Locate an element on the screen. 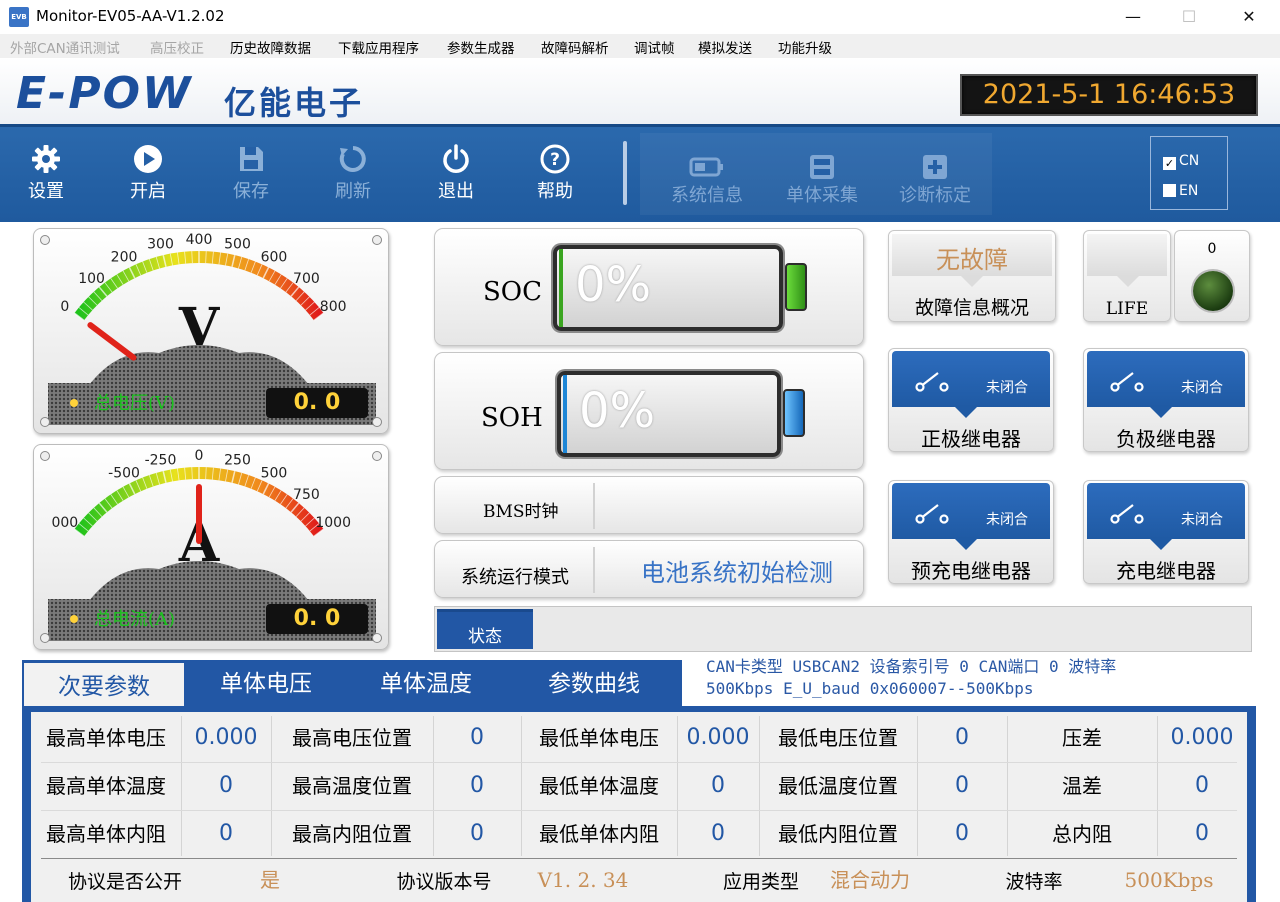 The image size is (1280, 902). minimize-button: — is located at coordinates (1133, 17).